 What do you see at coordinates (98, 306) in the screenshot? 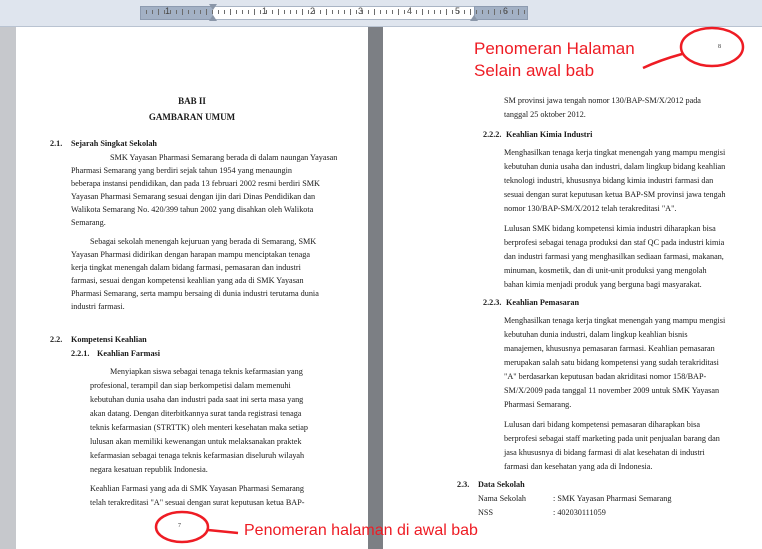
I see `paragraph-line: industri farmasi.` at bounding box center [98, 306].